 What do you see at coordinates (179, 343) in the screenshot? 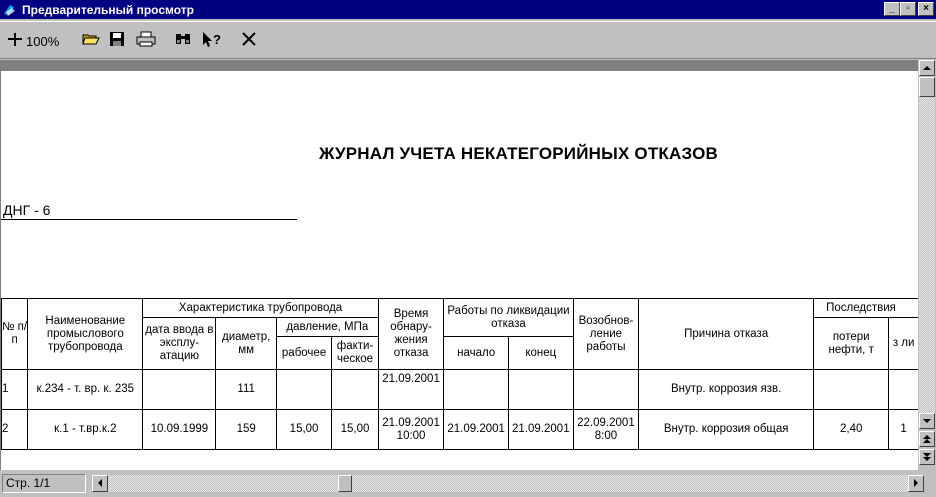
I see `header-commission-date: дата ввода в эксплу- атацию` at bounding box center [179, 343].